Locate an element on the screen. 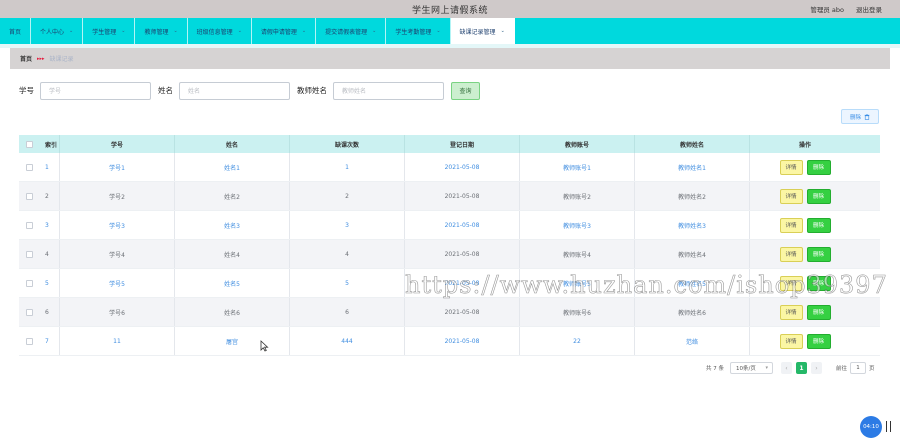  nav-item-label: 学生考勤管理 is located at coordinates (413, 32).